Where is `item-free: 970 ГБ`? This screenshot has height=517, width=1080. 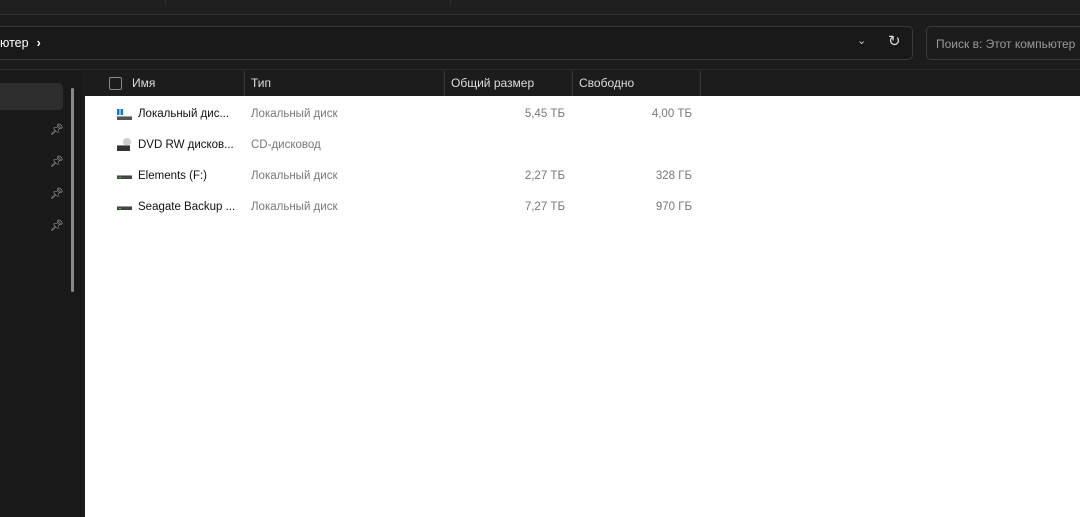
item-free: 970 ГБ is located at coordinates (673, 207).